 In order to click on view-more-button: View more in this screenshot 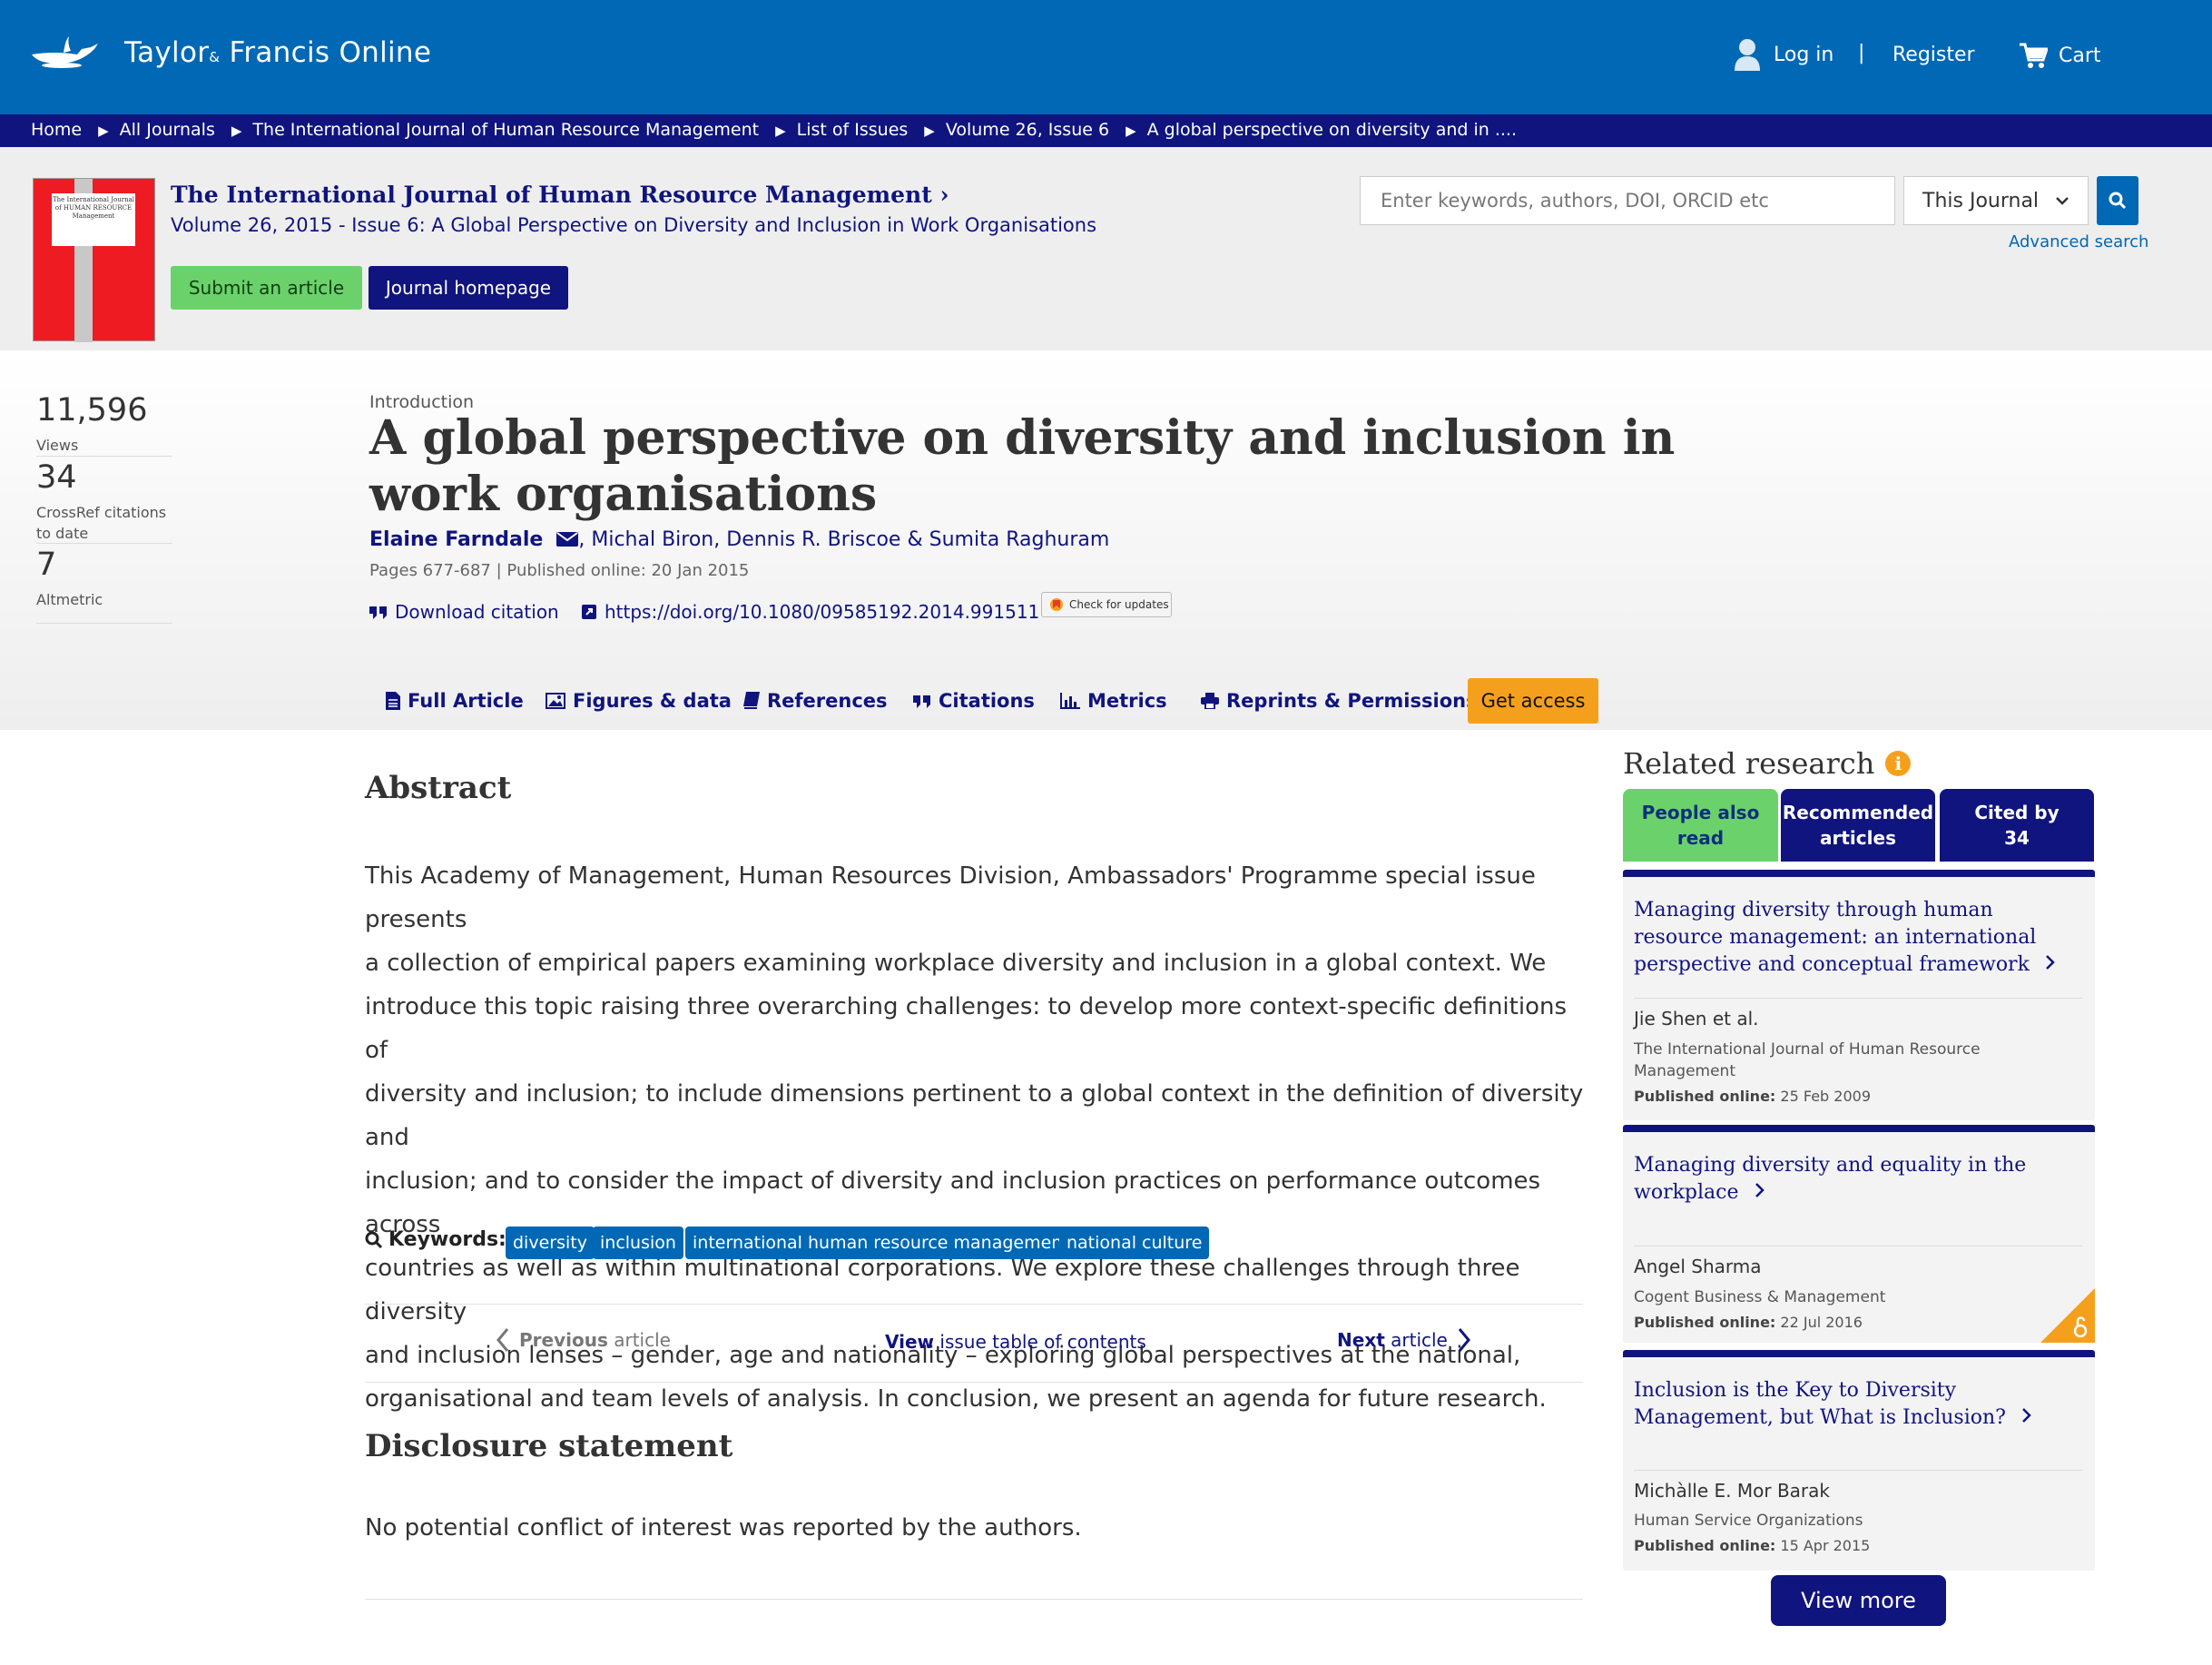, I will do `click(1858, 1600)`.